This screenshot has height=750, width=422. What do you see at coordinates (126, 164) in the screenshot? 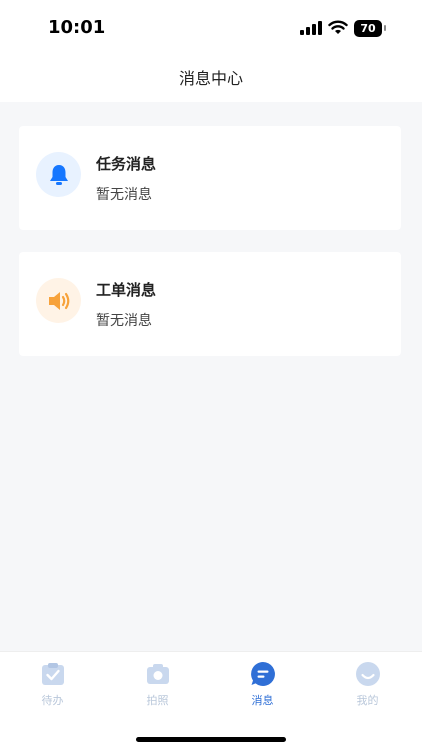
I see `card-title: 任务消息` at bounding box center [126, 164].